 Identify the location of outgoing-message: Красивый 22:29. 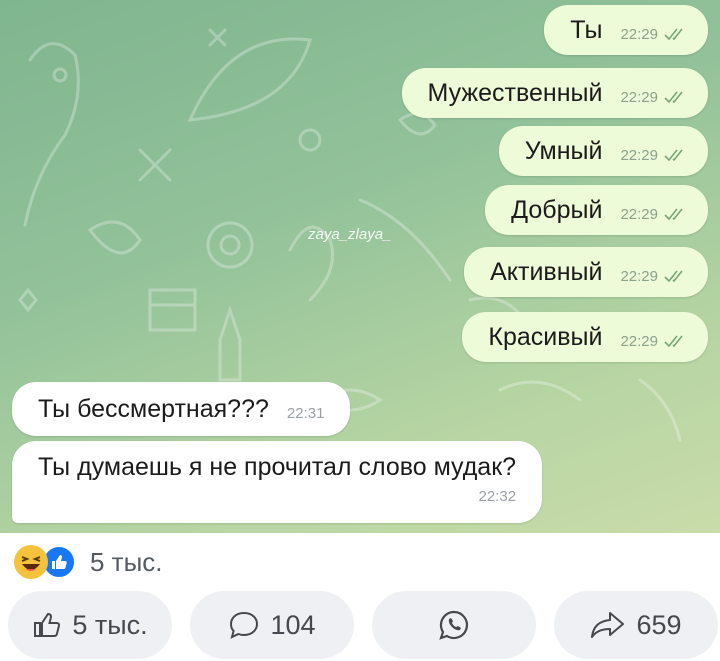
(585, 337).